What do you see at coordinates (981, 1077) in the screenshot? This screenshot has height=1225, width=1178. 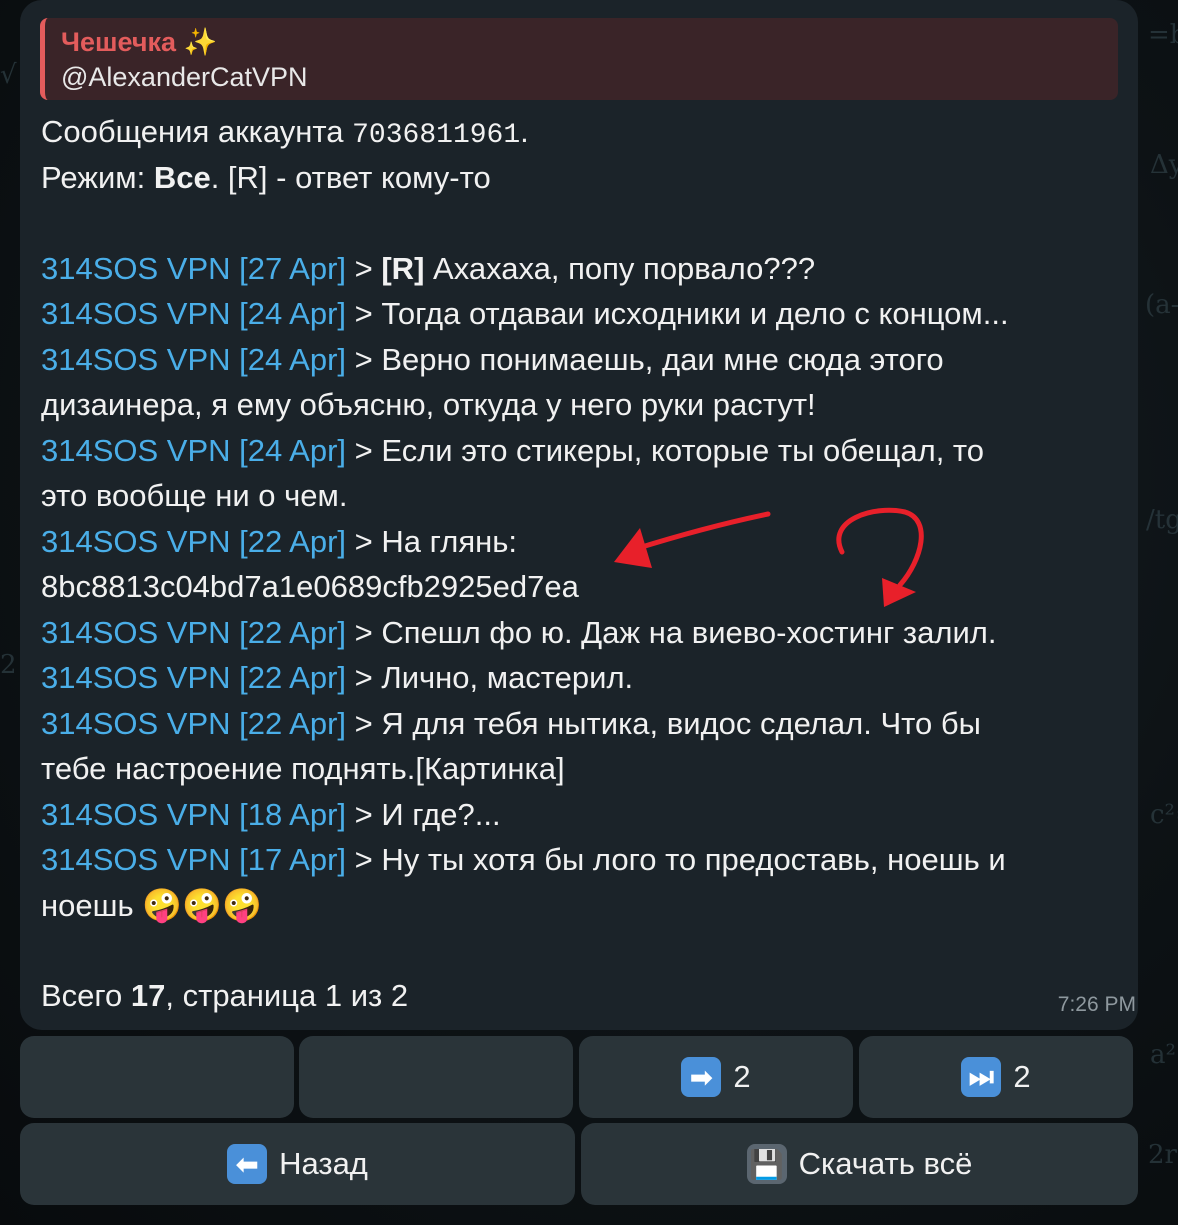 I see `skip-forward-icon: ⏭` at bounding box center [981, 1077].